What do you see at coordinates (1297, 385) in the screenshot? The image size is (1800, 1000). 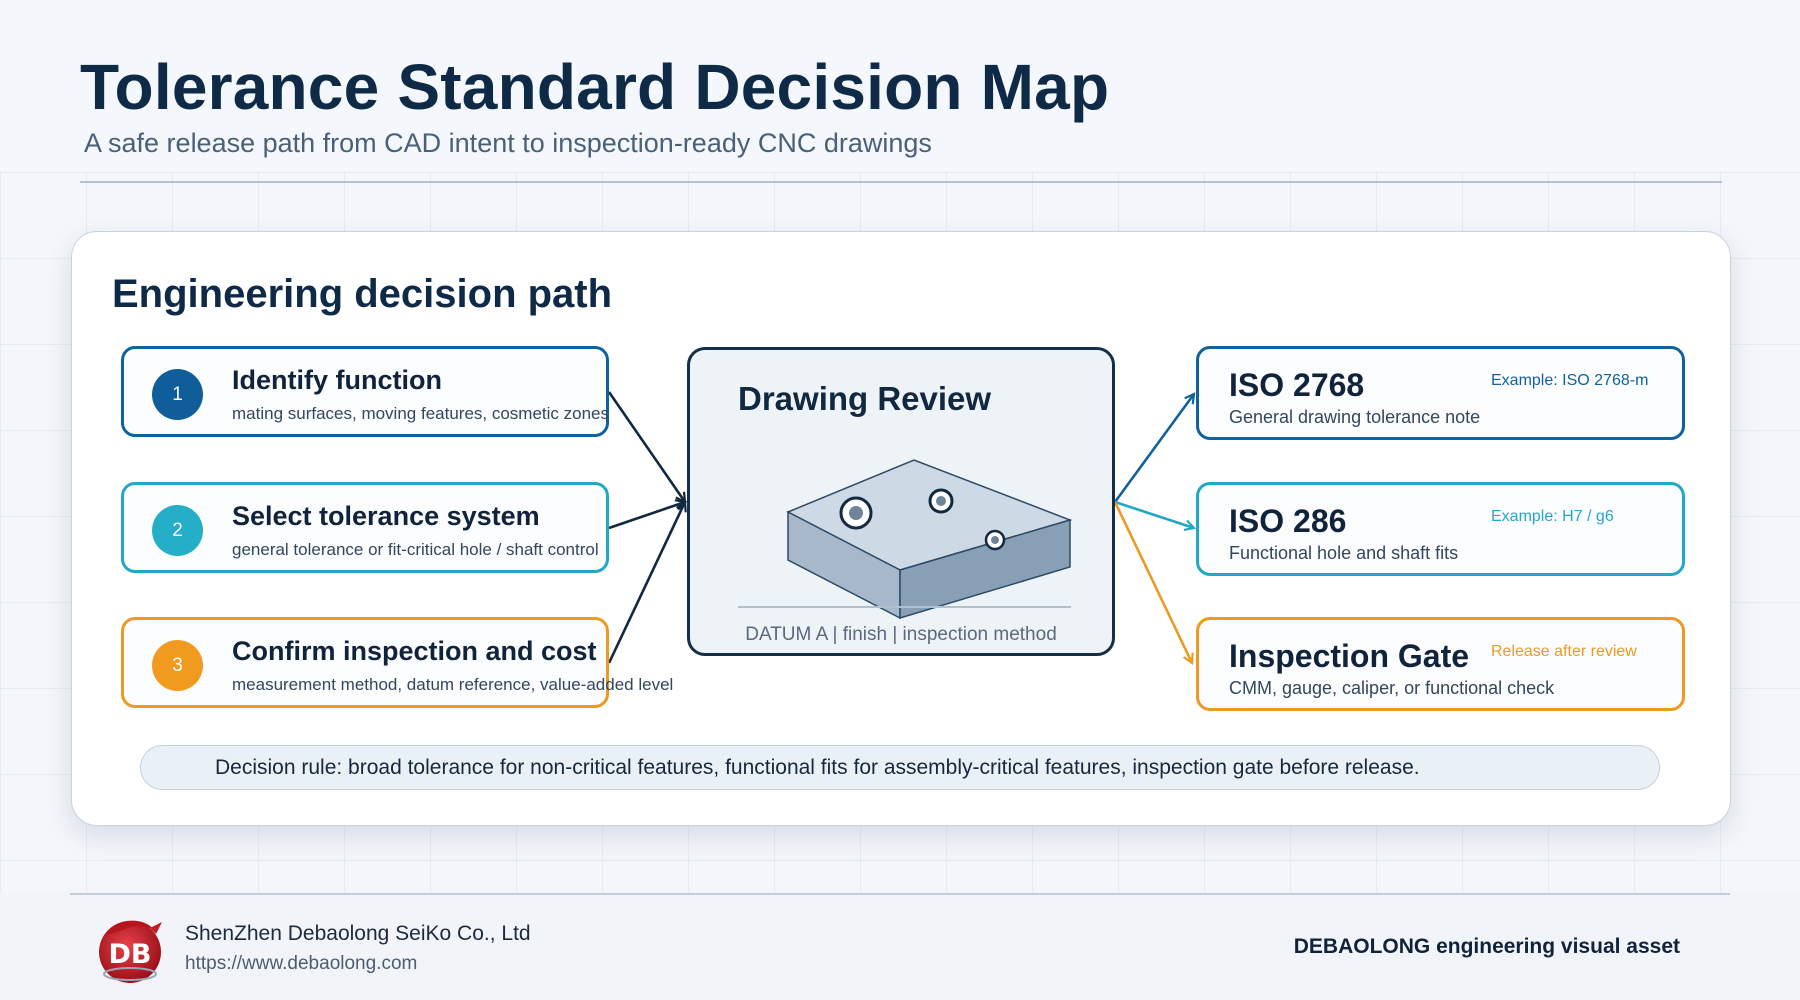 I see `standard-title: ISO 2768` at bounding box center [1297, 385].